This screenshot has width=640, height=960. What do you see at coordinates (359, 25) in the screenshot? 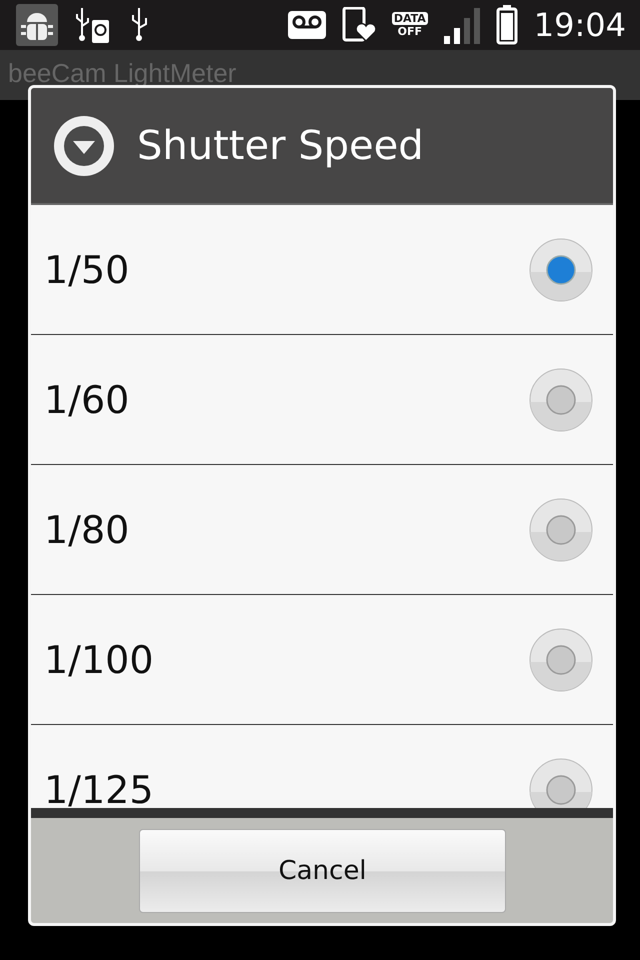
I see `phone-heart-icon` at bounding box center [359, 25].